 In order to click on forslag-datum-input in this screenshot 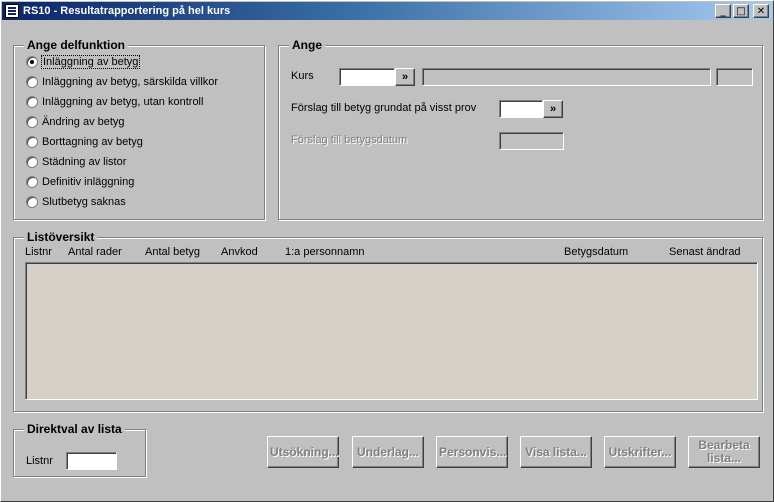, I will do `click(531, 141)`.